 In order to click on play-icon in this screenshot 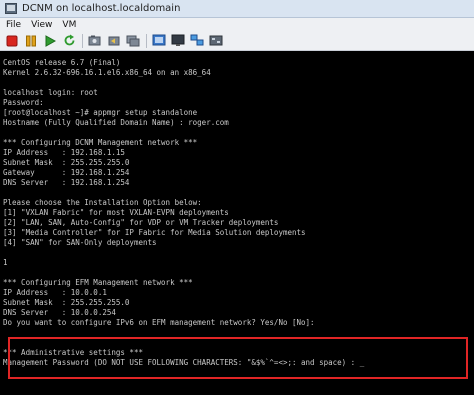, I will do `click(50, 40)`.